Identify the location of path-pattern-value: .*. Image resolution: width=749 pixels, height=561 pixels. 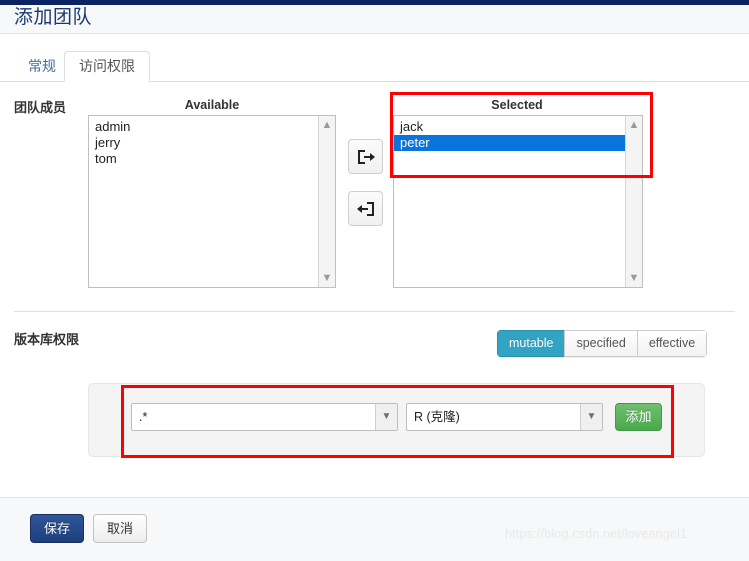
(143, 417).